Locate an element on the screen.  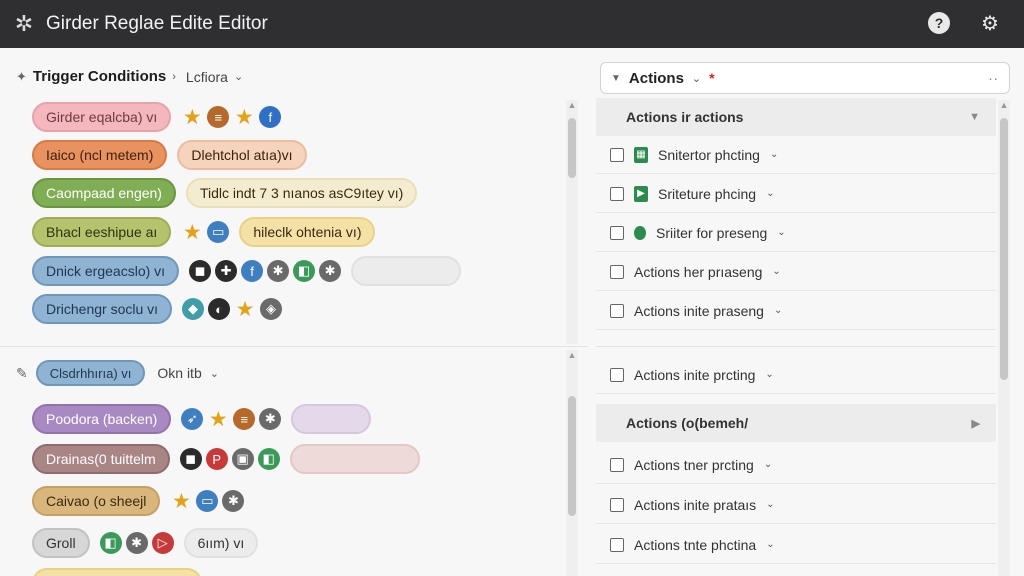
trigger-pill is located at coordinates (117, 572).